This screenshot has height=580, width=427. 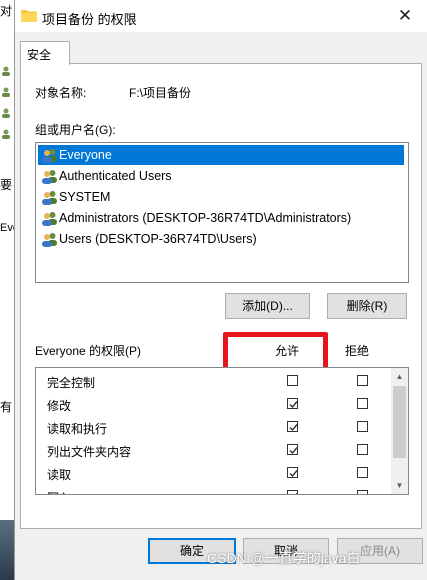 I want to click on table-row: 写入, so click(x=213, y=489).